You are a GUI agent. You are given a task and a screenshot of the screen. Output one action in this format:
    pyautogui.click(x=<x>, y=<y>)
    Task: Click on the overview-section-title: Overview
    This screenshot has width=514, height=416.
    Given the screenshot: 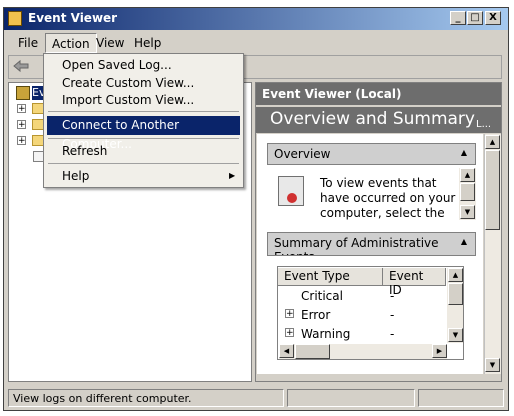 What is the action you would take?
    pyautogui.click(x=302, y=154)
    